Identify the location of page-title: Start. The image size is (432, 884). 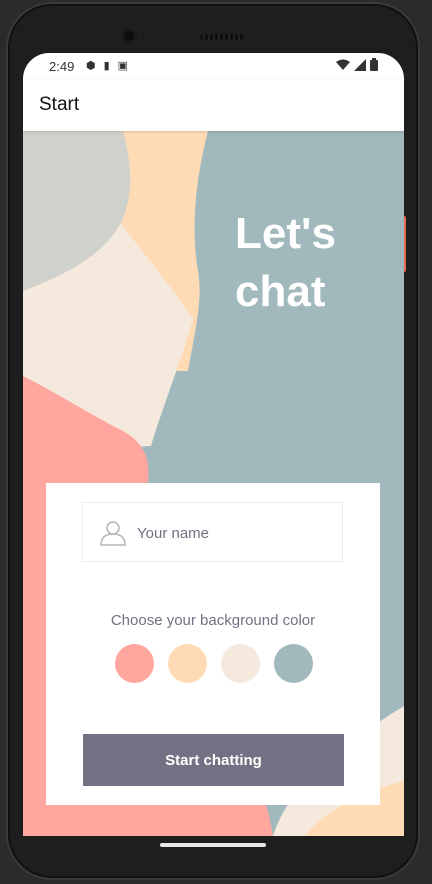
(59, 104).